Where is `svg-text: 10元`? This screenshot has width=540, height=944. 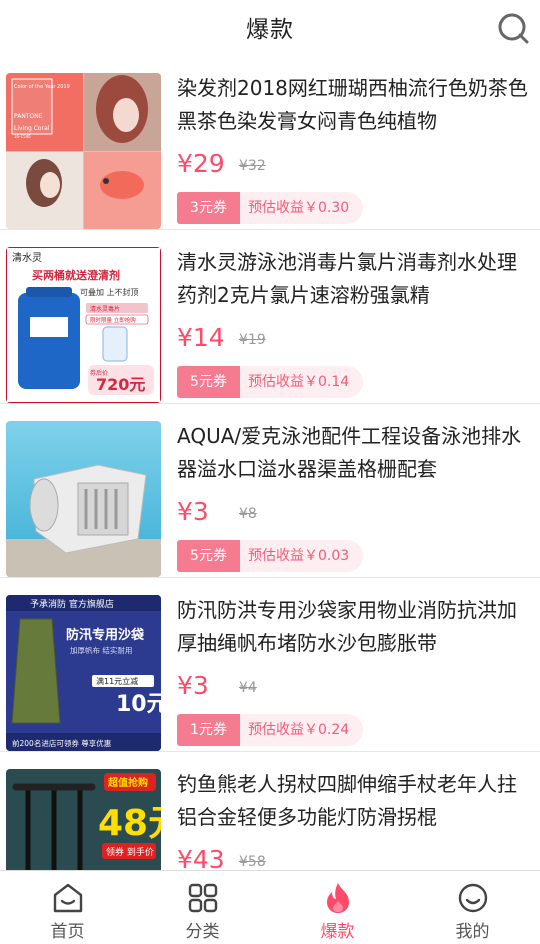
svg-text: 10元 is located at coordinates (138, 704).